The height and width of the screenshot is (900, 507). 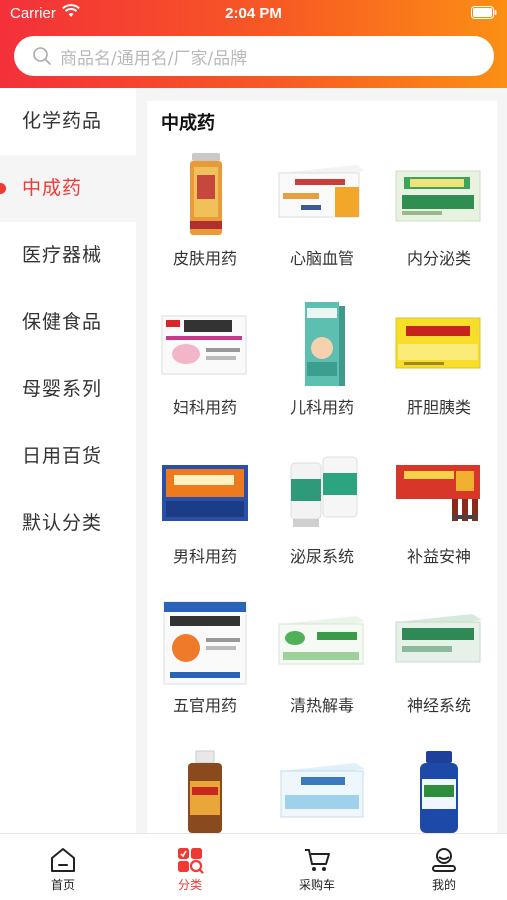 I want to click on subcategory-label: 儿科用药, so click(x=321, y=407).